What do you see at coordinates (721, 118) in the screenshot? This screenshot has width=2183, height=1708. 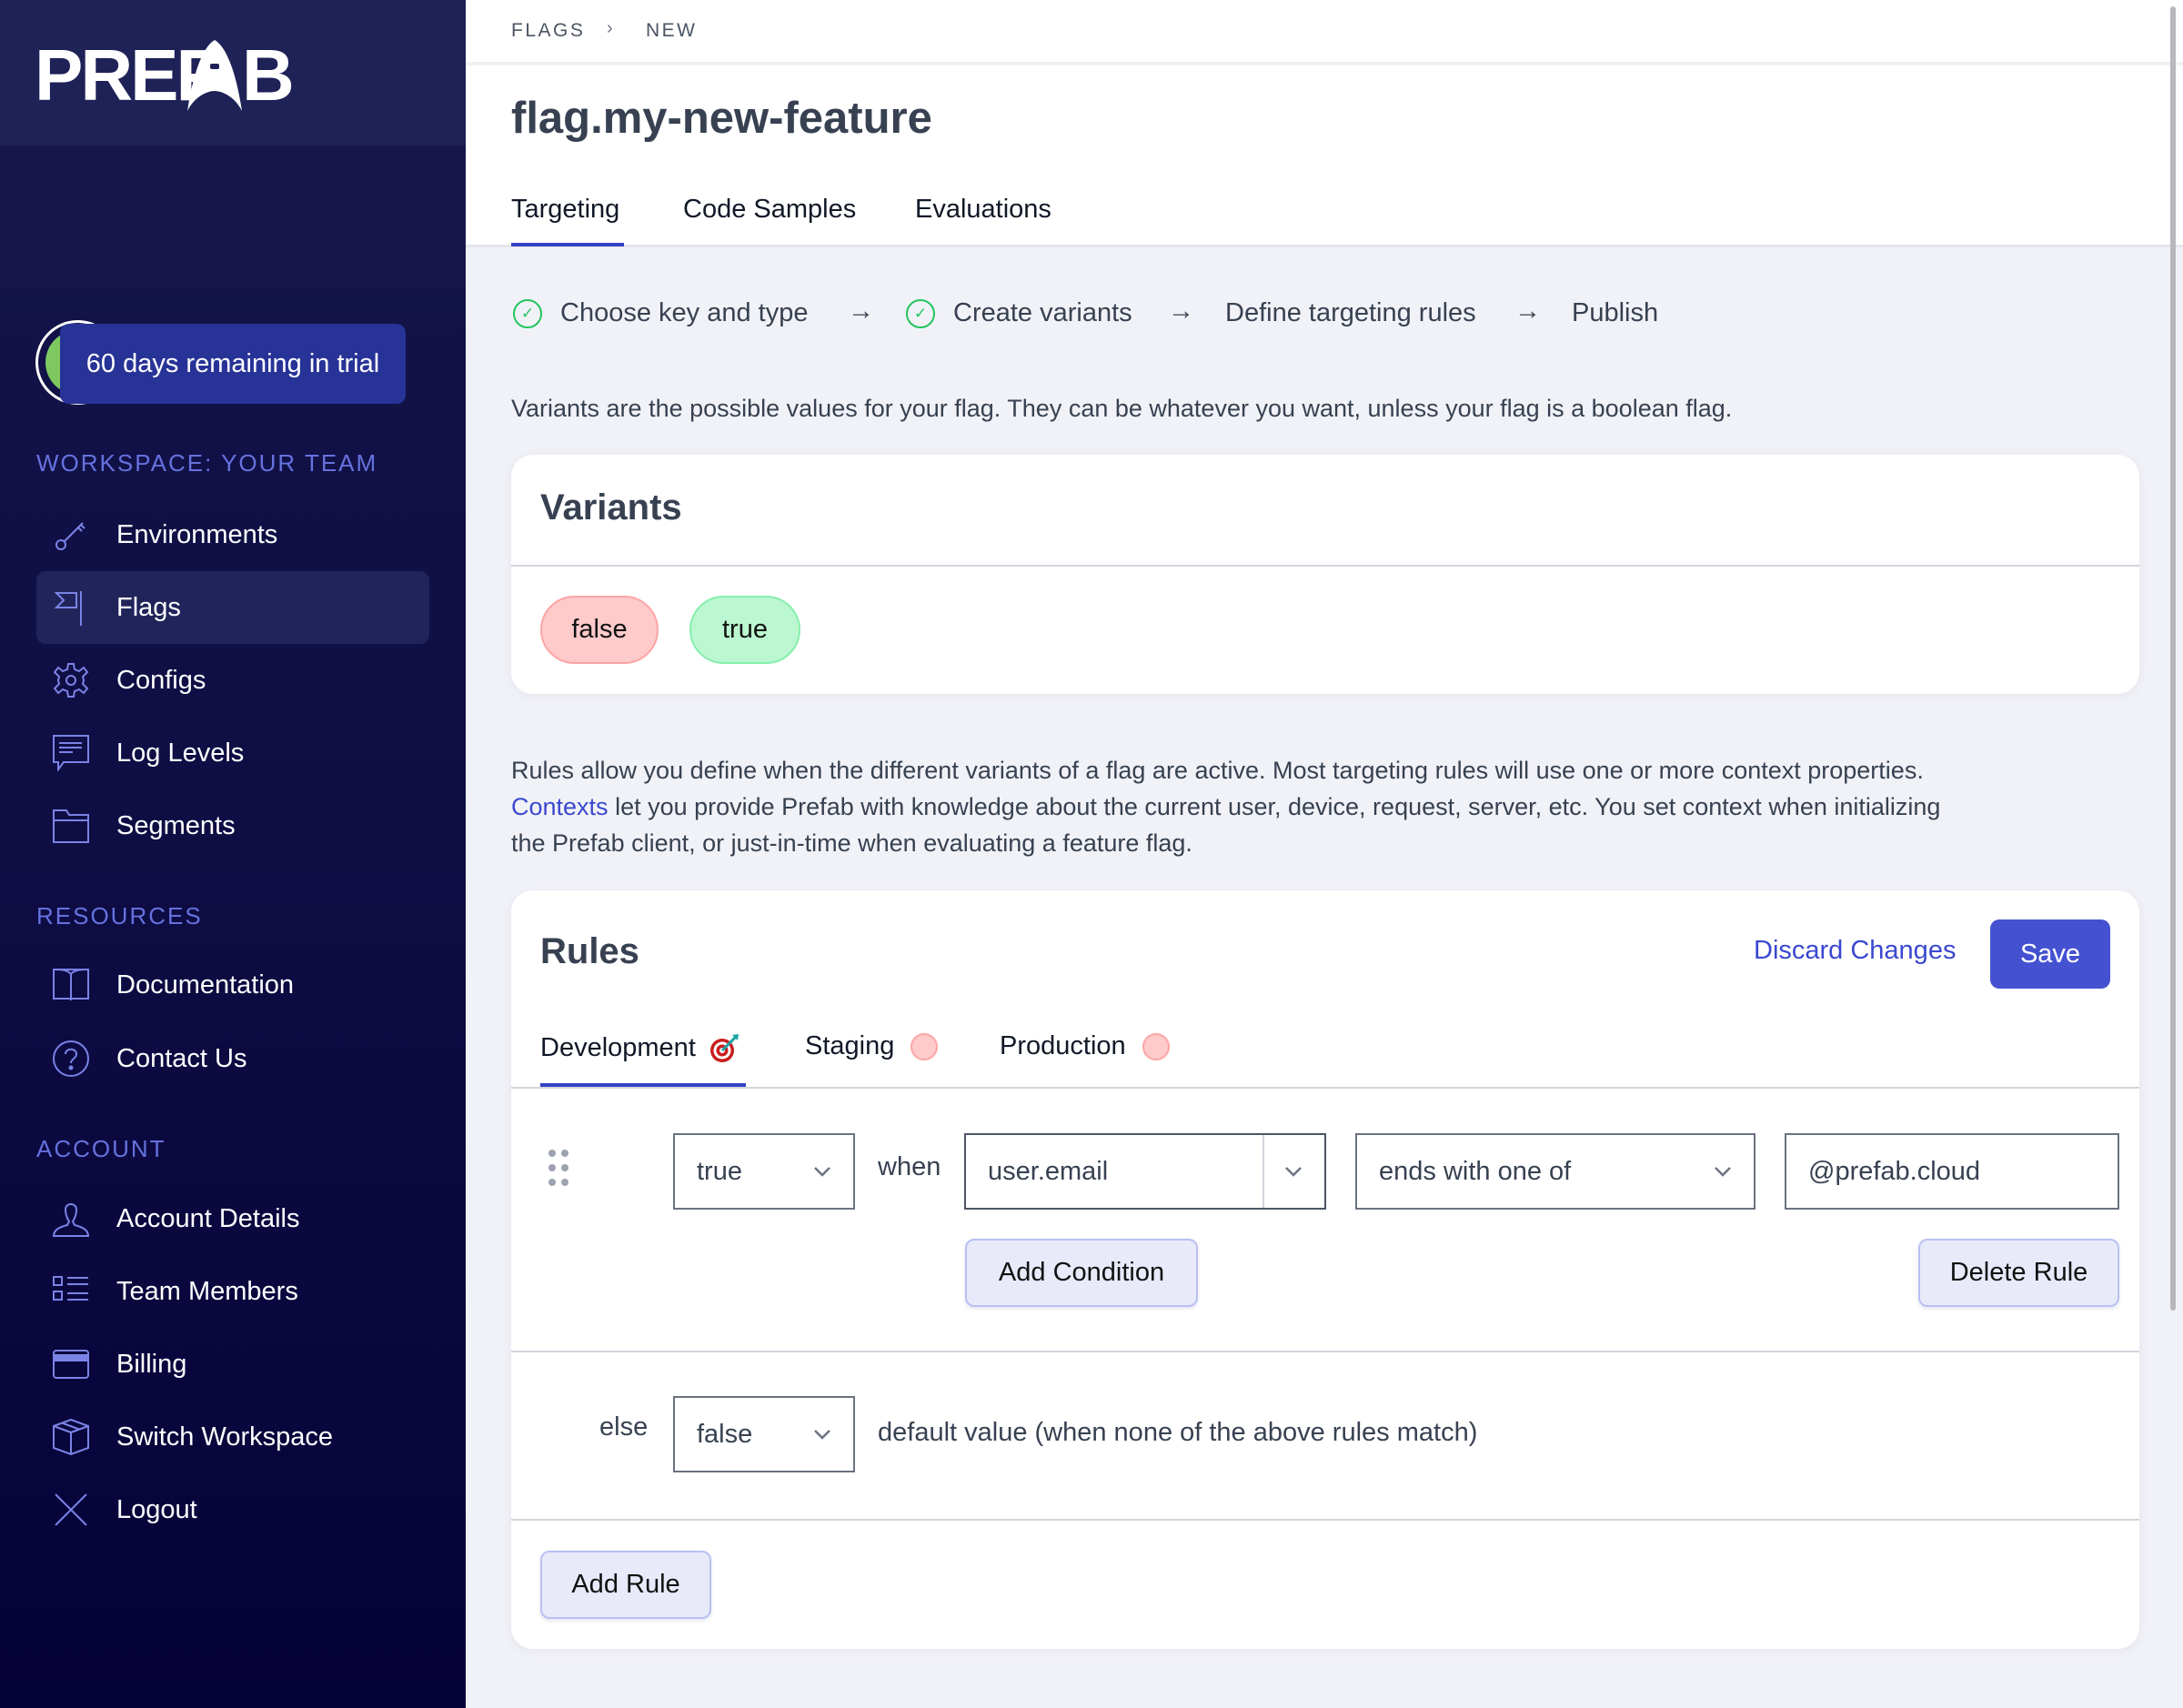 I see `page-title: flag.my-new-feature` at bounding box center [721, 118].